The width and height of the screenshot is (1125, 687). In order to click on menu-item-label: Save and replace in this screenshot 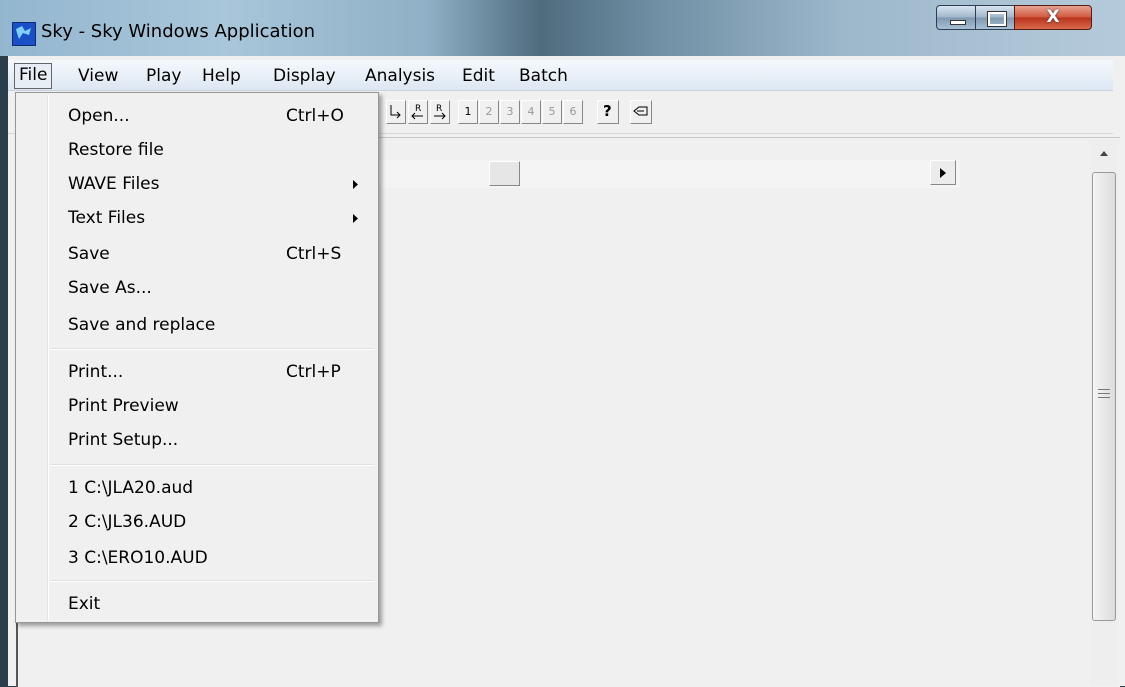, I will do `click(142, 325)`.